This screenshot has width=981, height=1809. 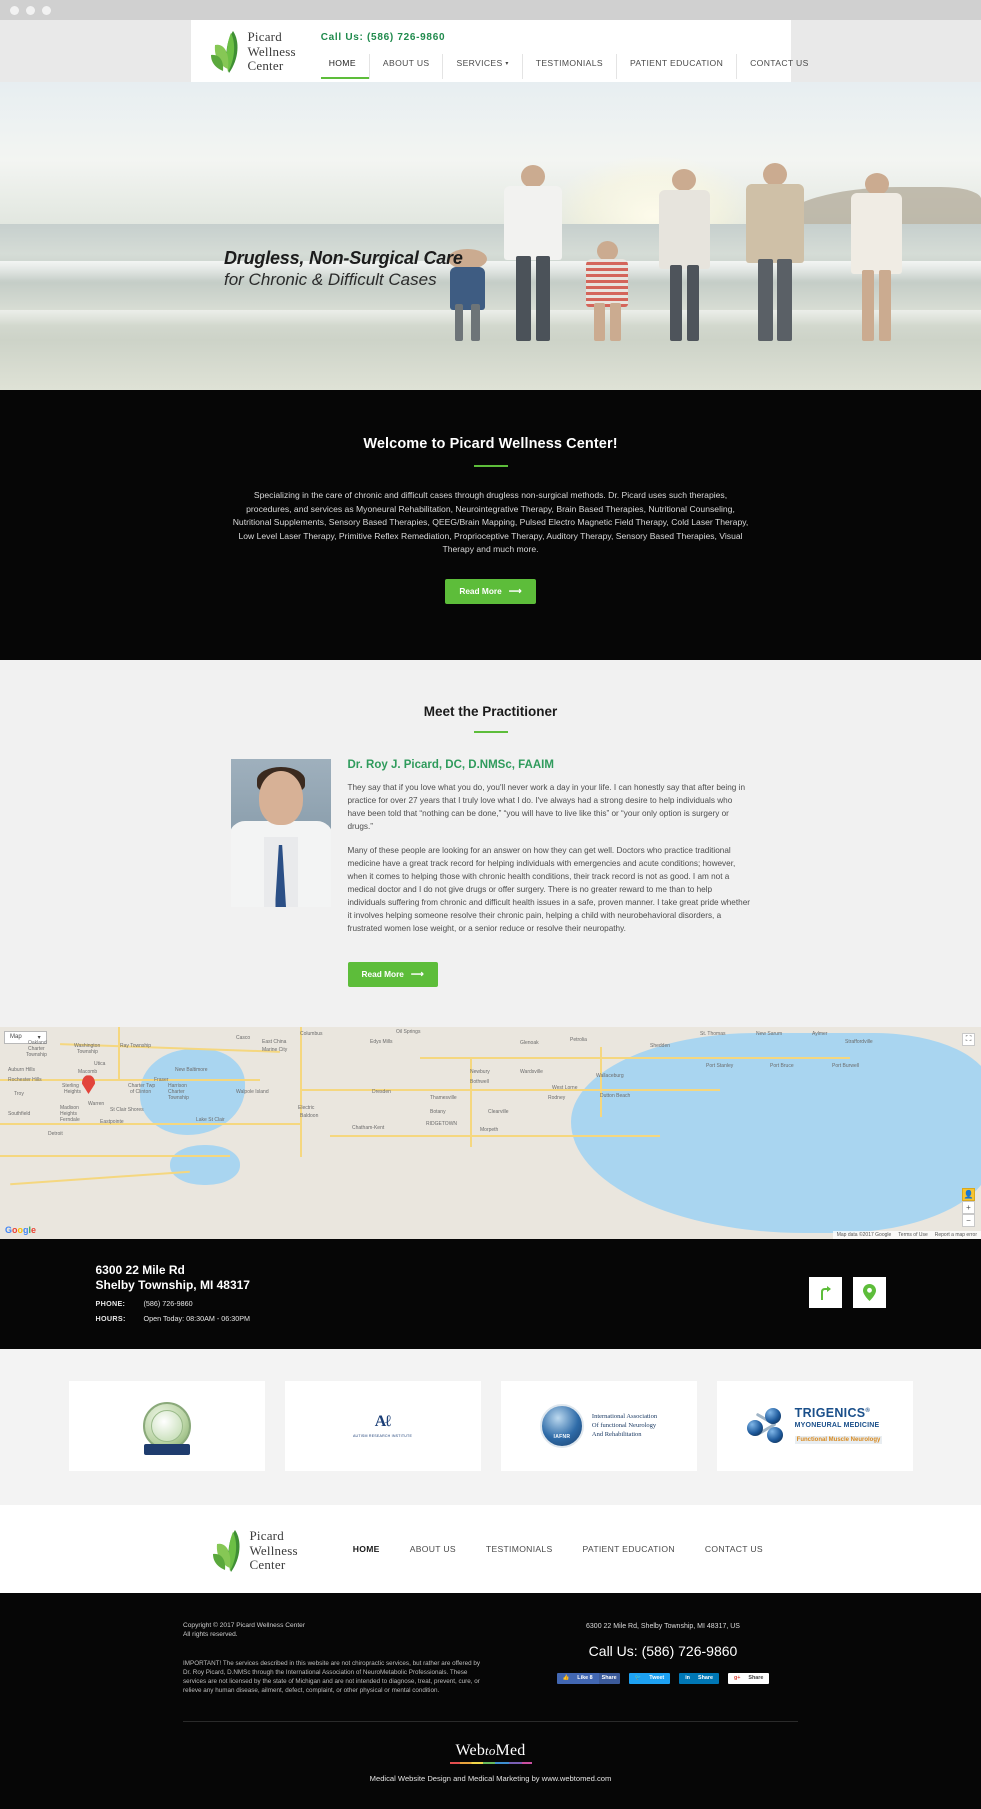 I want to click on hero-person-mother, so click(x=684, y=254).